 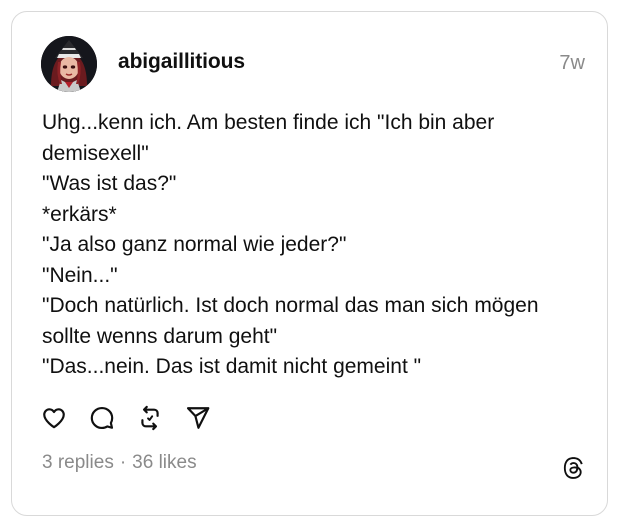 What do you see at coordinates (194, 244) in the screenshot?
I see `post-line: "Ja also ganz normal wie jeder?"` at bounding box center [194, 244].